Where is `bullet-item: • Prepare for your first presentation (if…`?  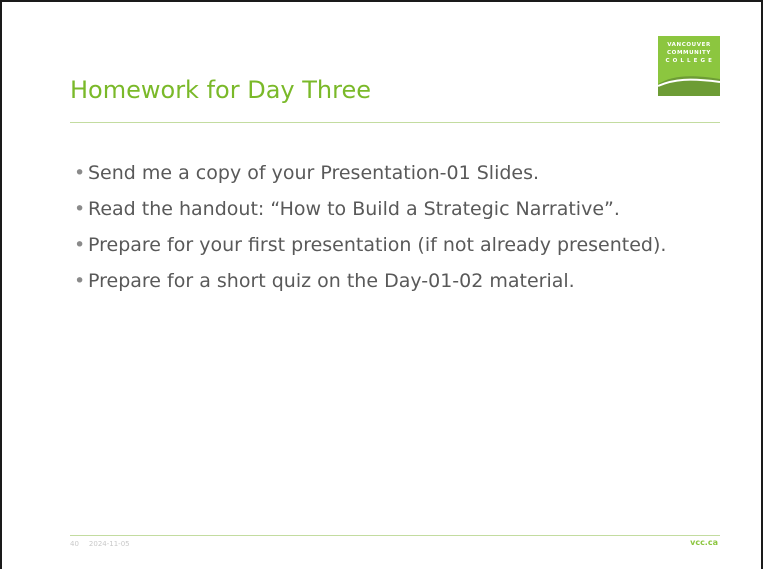 bullet-item: • Prepare for your first presentation (if… is located at coordinates (394, 245).